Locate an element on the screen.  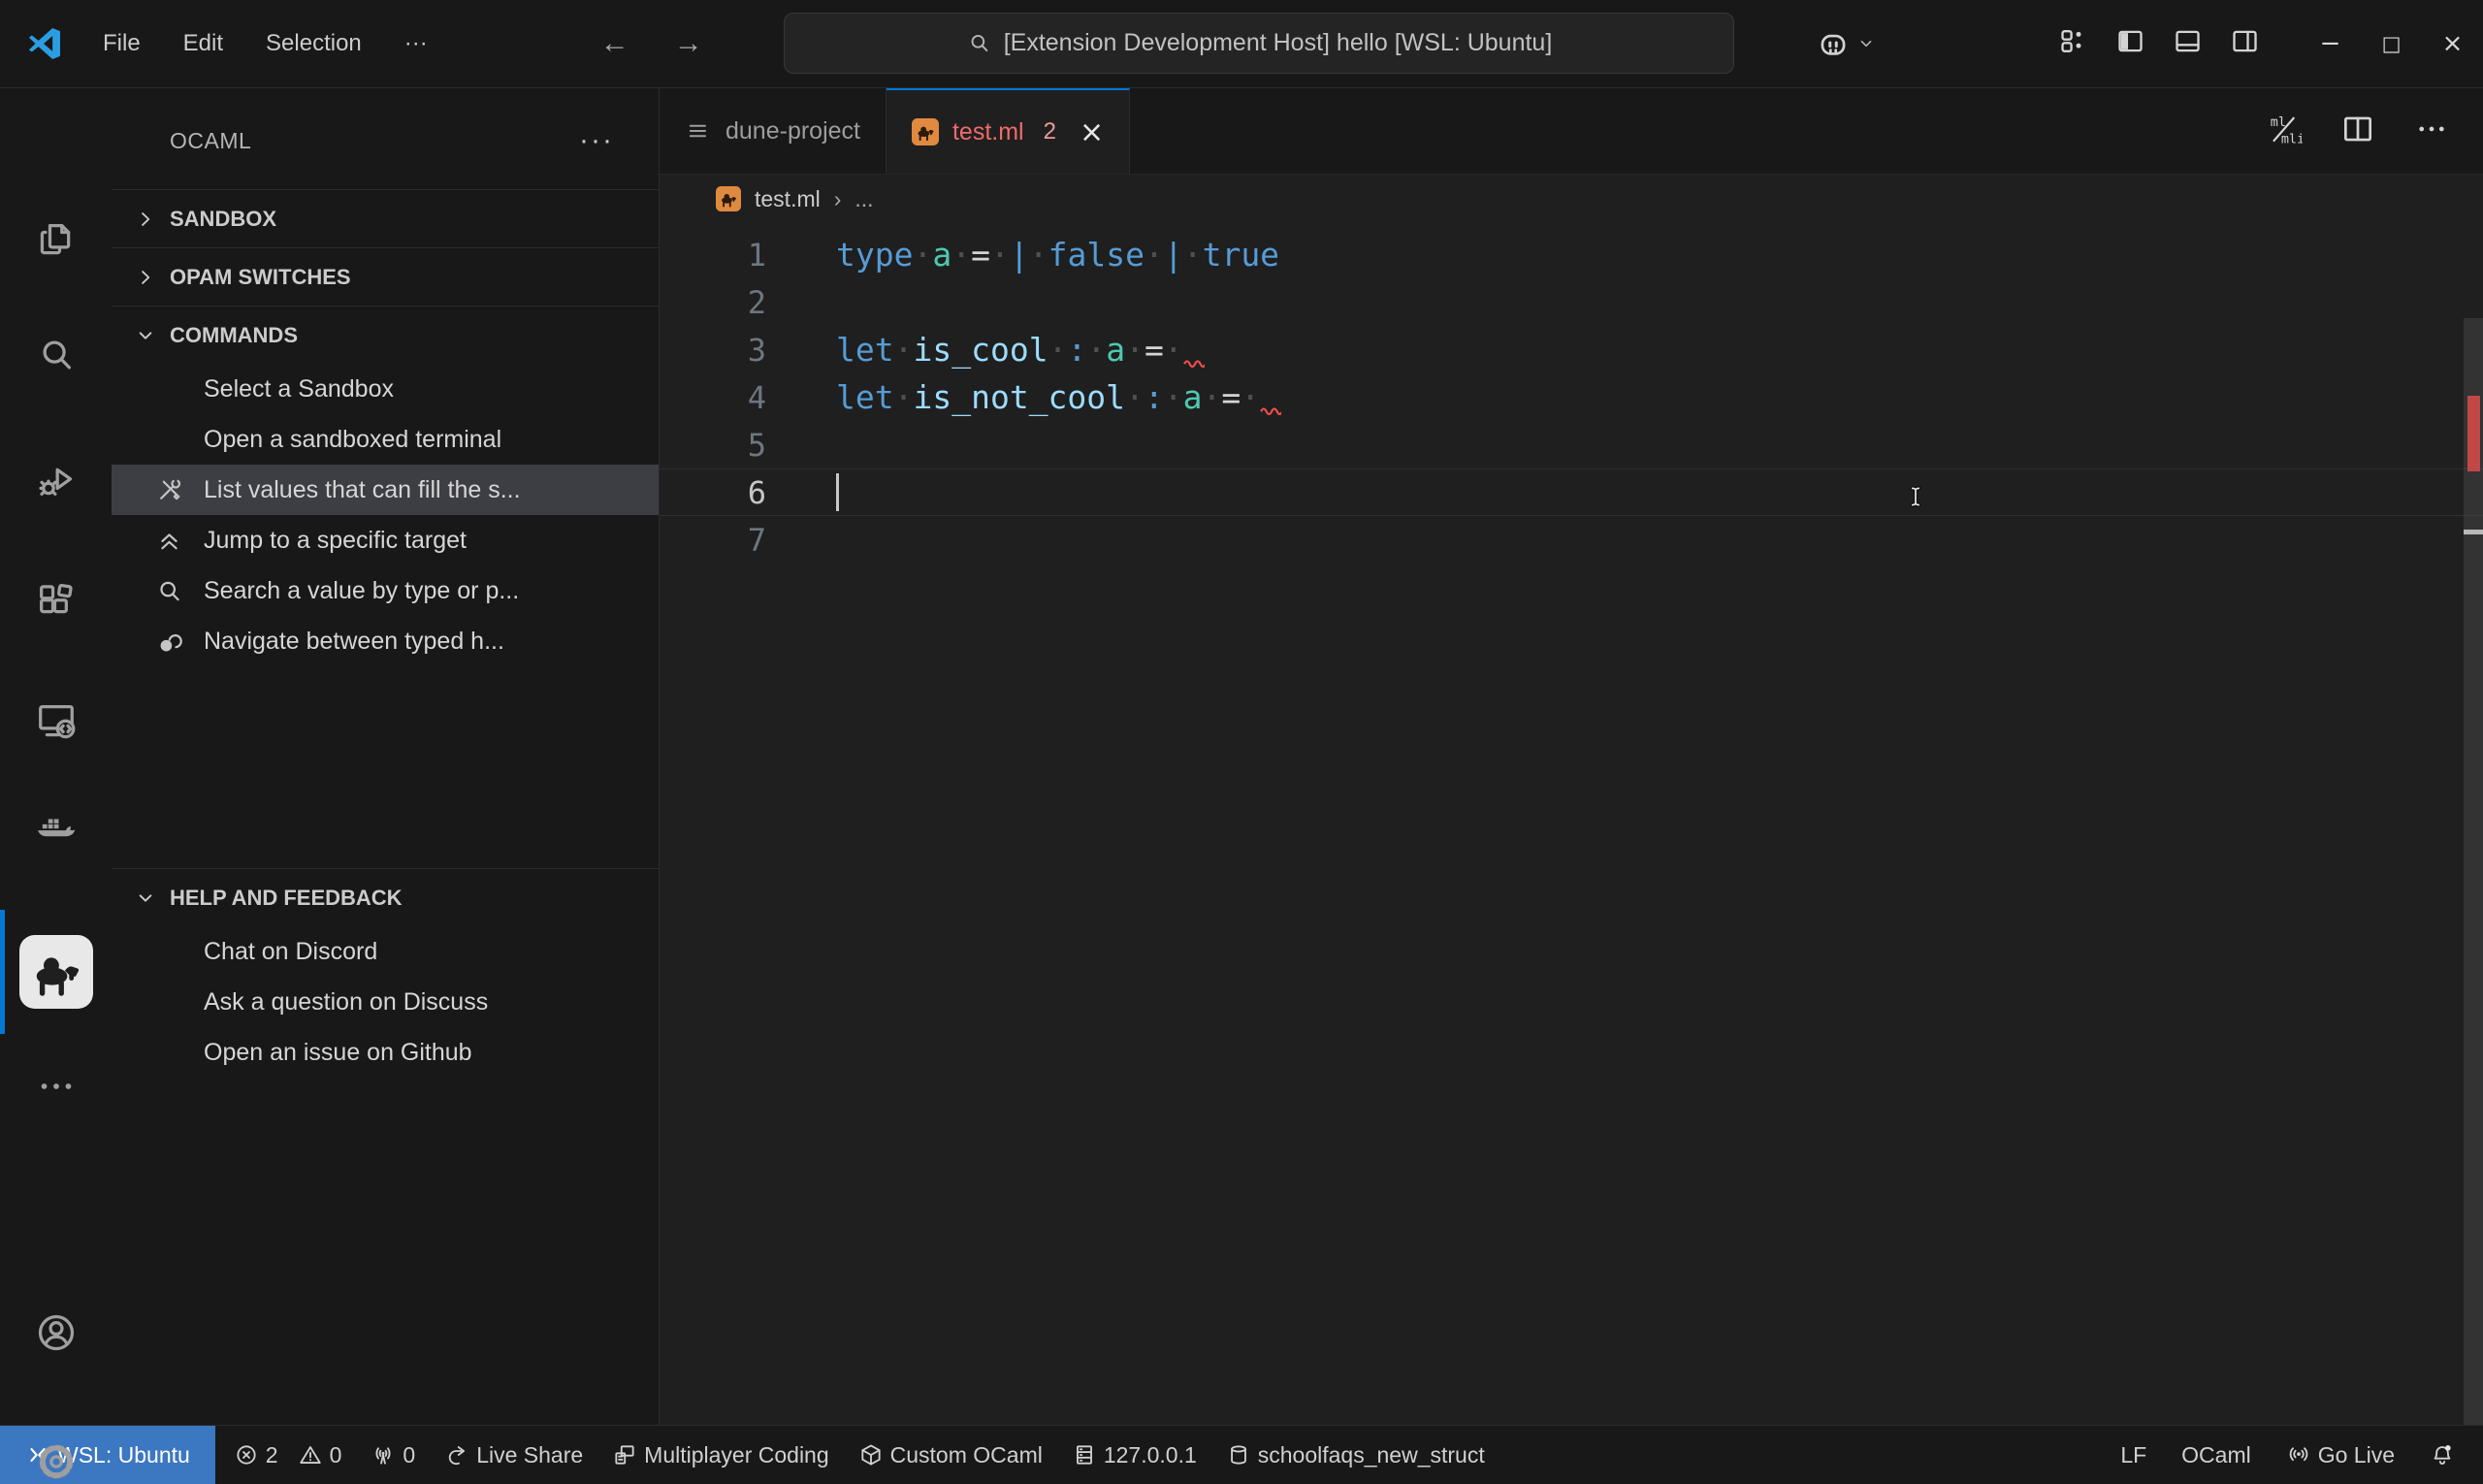
close-button: × is located at coordinates (2453, 44).